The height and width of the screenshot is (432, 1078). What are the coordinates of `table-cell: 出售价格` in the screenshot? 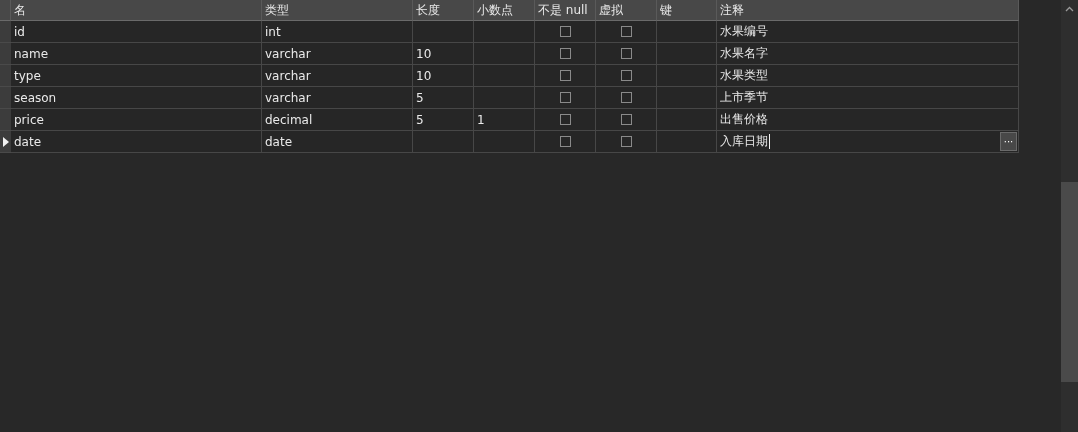 It's located at (744, 119).